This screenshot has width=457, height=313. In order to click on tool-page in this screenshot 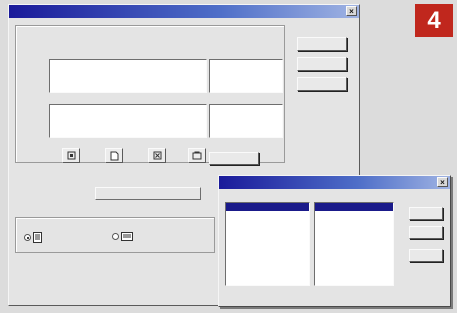, I will do `click(197, 156)`.